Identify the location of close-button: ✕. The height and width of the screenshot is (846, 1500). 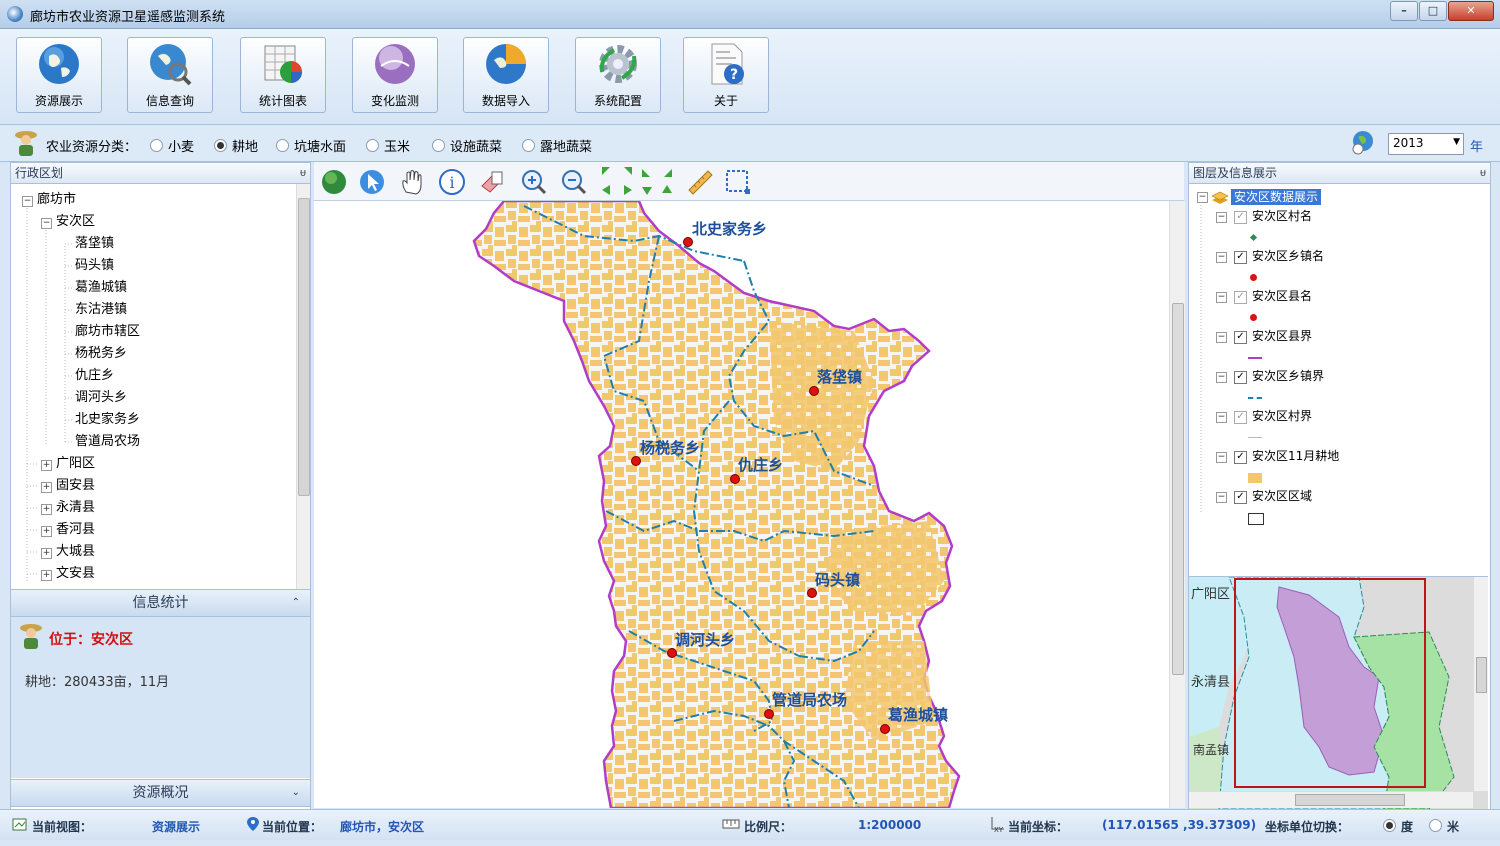
(1471, 11).